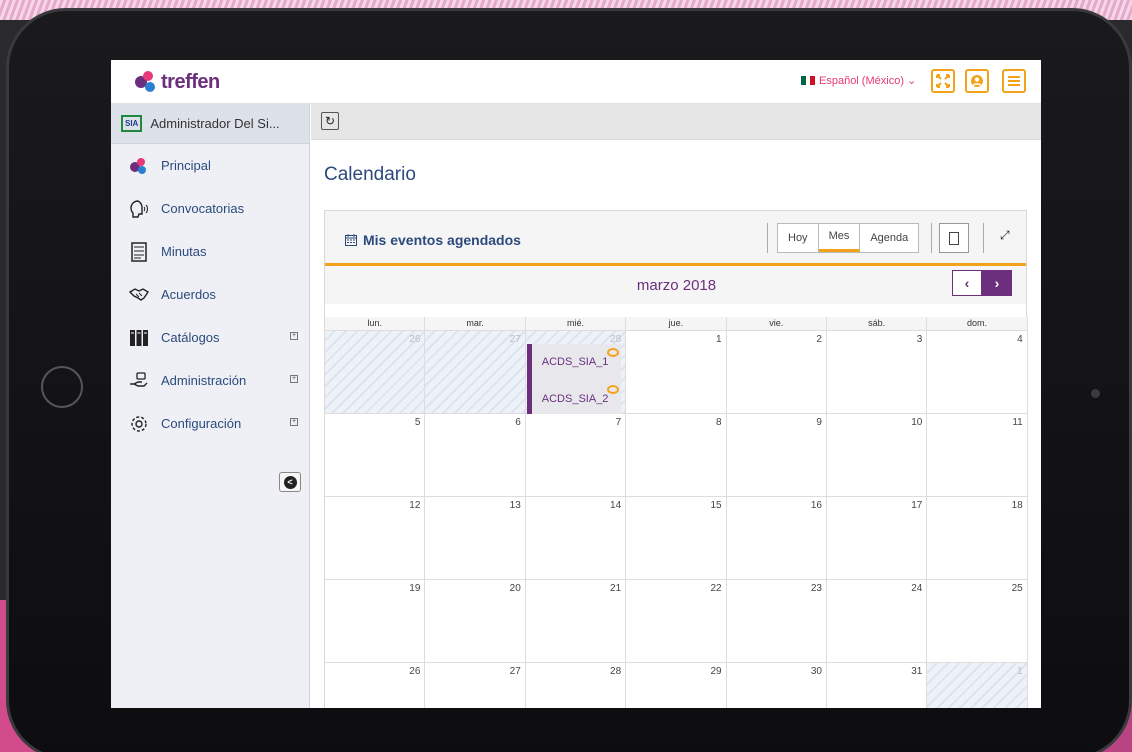 Image resolution: width=1132 pixels, height=752 pixels. I want to click on language-label: Español (México) ⌄, so click(868, 81).